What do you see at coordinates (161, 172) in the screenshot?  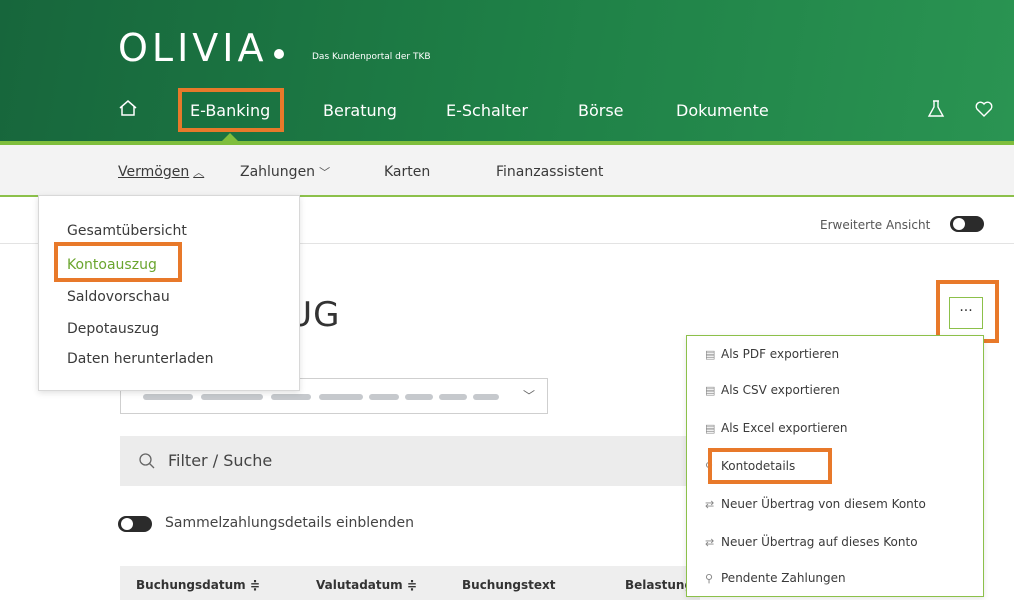 I see `subnav-vermoegen: Vermögen ︿` at bounding box center [161, 172].